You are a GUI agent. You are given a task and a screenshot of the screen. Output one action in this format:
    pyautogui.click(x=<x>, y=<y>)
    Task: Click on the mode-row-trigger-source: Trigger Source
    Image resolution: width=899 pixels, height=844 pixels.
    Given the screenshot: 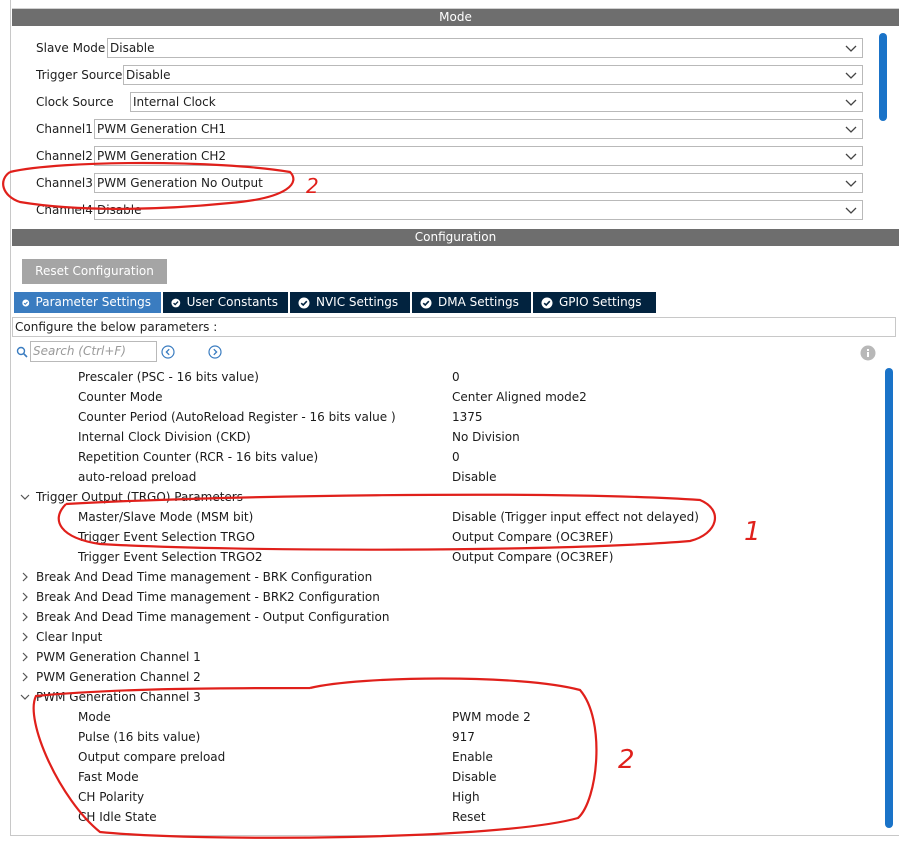 What is the action you would take?
    pyautogui.click(x=79, y=75)
    